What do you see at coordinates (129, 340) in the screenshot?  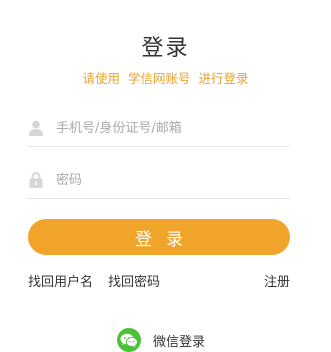 I see `wechat-icon` at bounding box center [129, 340].